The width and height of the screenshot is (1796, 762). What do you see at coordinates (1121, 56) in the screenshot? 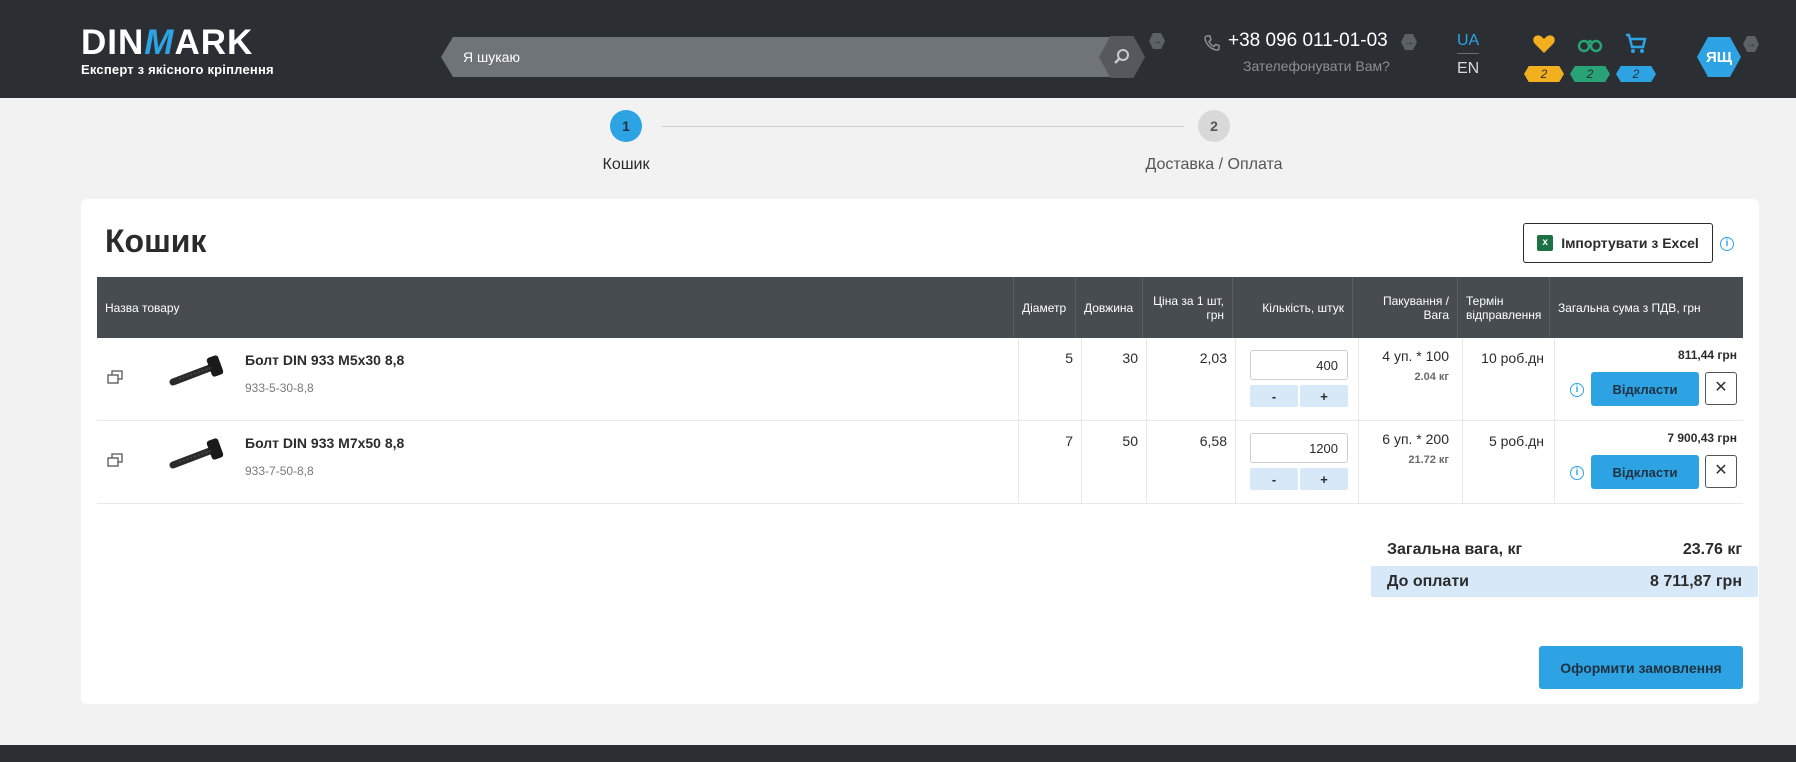
I see `search-icon` at bounding box center [1121, 56].